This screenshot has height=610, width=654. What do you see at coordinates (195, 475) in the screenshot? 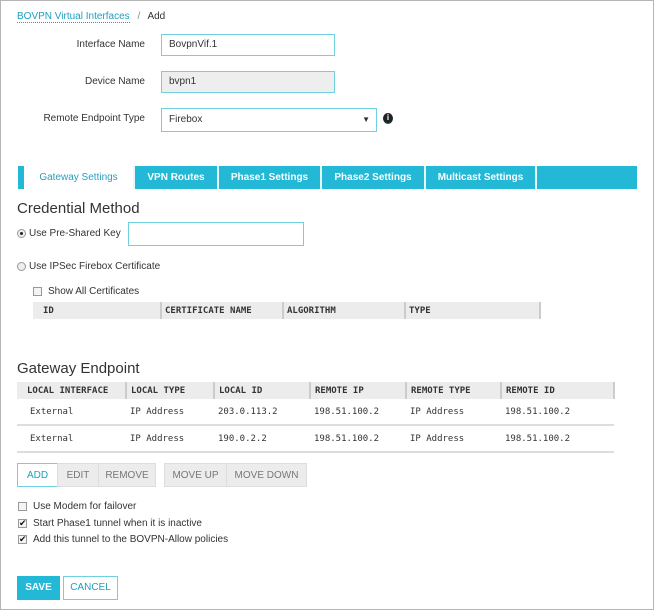
I see `move-up-button: MOVE UP` at bounding box center [195, 475].